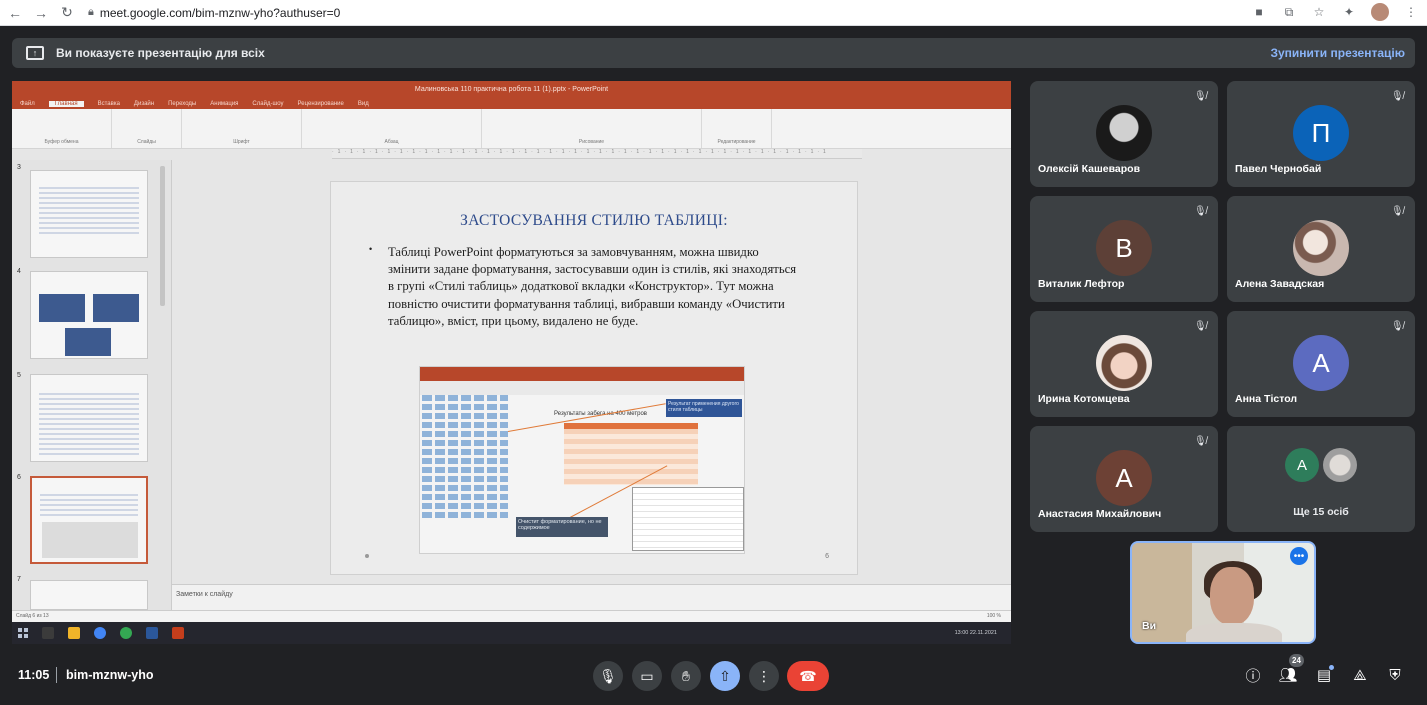  I want to click on bookmark-star-icon: ☆, so click(1319, 12).